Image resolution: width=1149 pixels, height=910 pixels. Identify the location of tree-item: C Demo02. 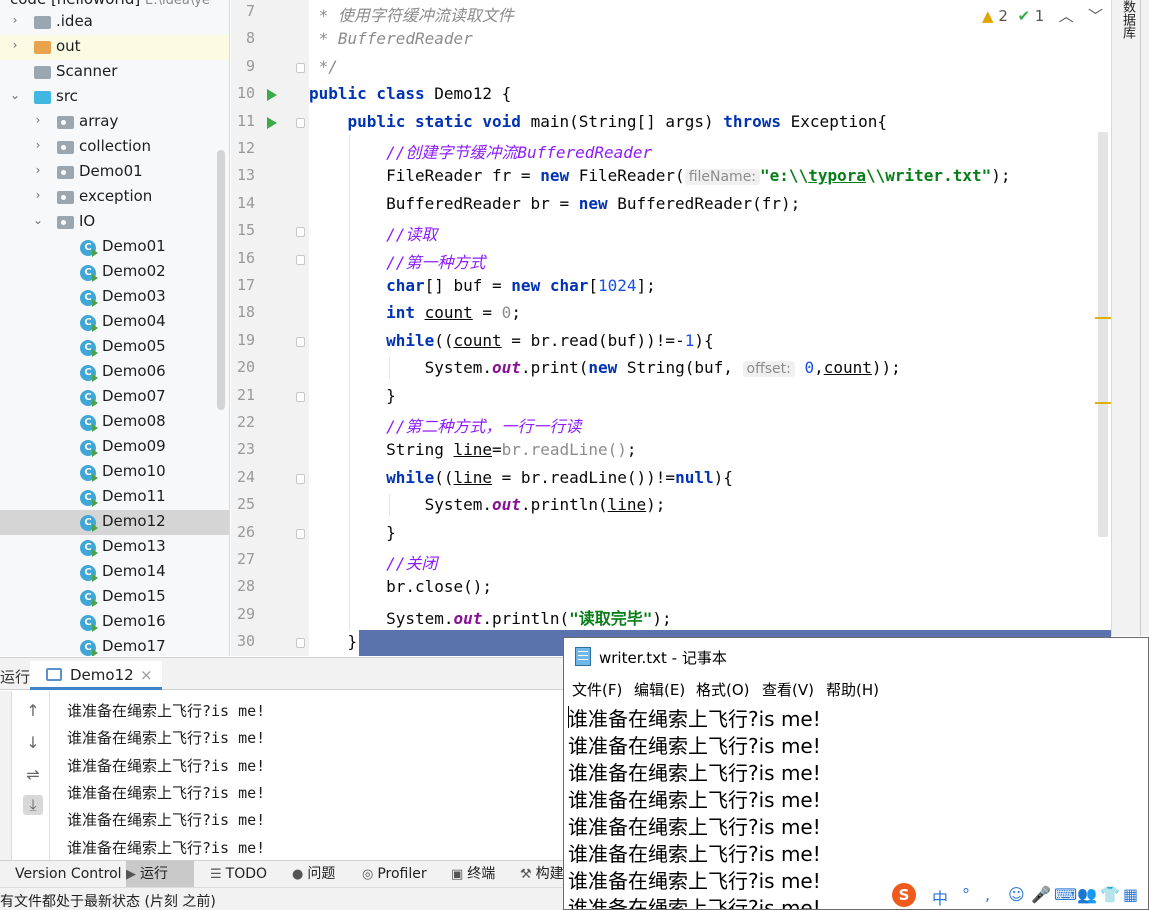
(114, 272).